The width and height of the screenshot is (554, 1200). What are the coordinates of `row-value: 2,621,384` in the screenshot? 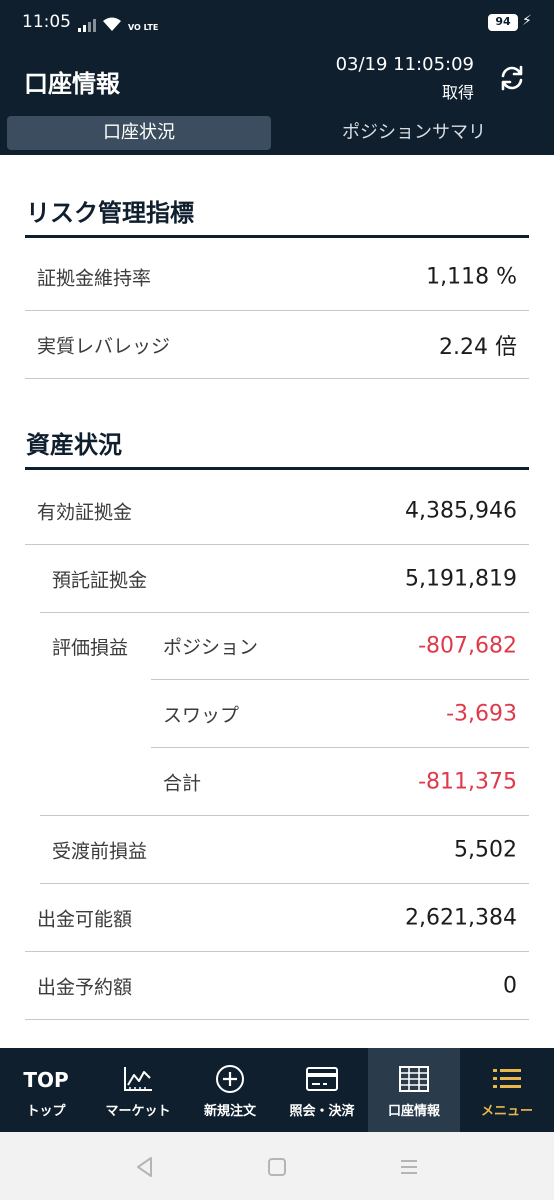 It's located at (461, 918).